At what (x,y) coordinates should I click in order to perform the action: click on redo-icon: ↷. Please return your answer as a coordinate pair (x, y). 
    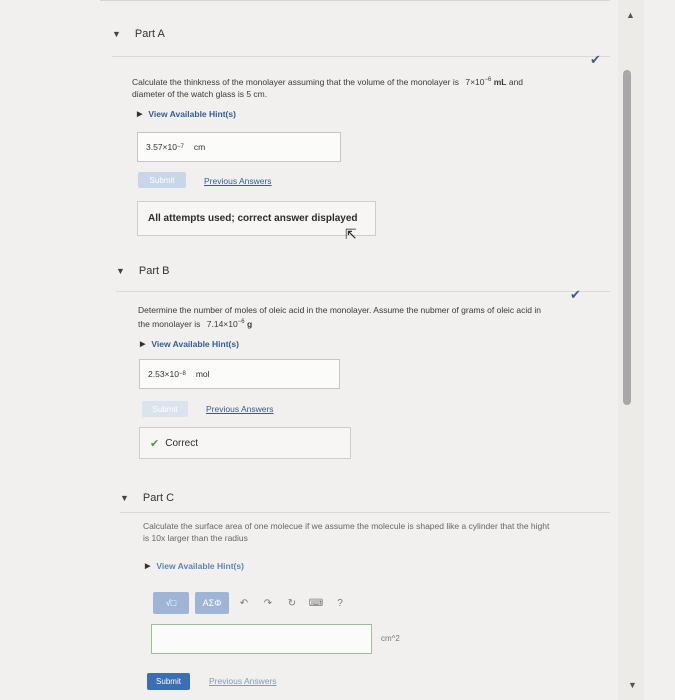
    Looking at the image, I should click on (268, 603).